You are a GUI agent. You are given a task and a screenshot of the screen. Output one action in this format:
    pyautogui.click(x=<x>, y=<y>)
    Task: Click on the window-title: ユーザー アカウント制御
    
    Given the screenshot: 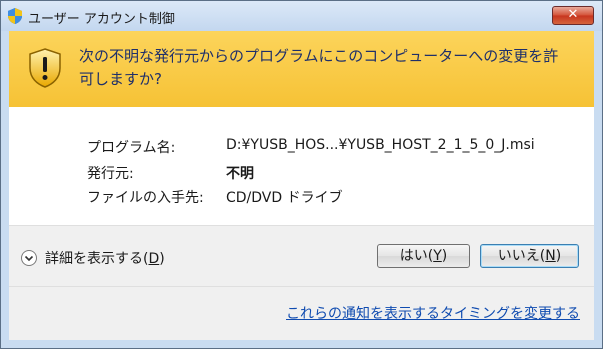 What is the action you would take?
    pyautogui.click(x=101, y=19)
    